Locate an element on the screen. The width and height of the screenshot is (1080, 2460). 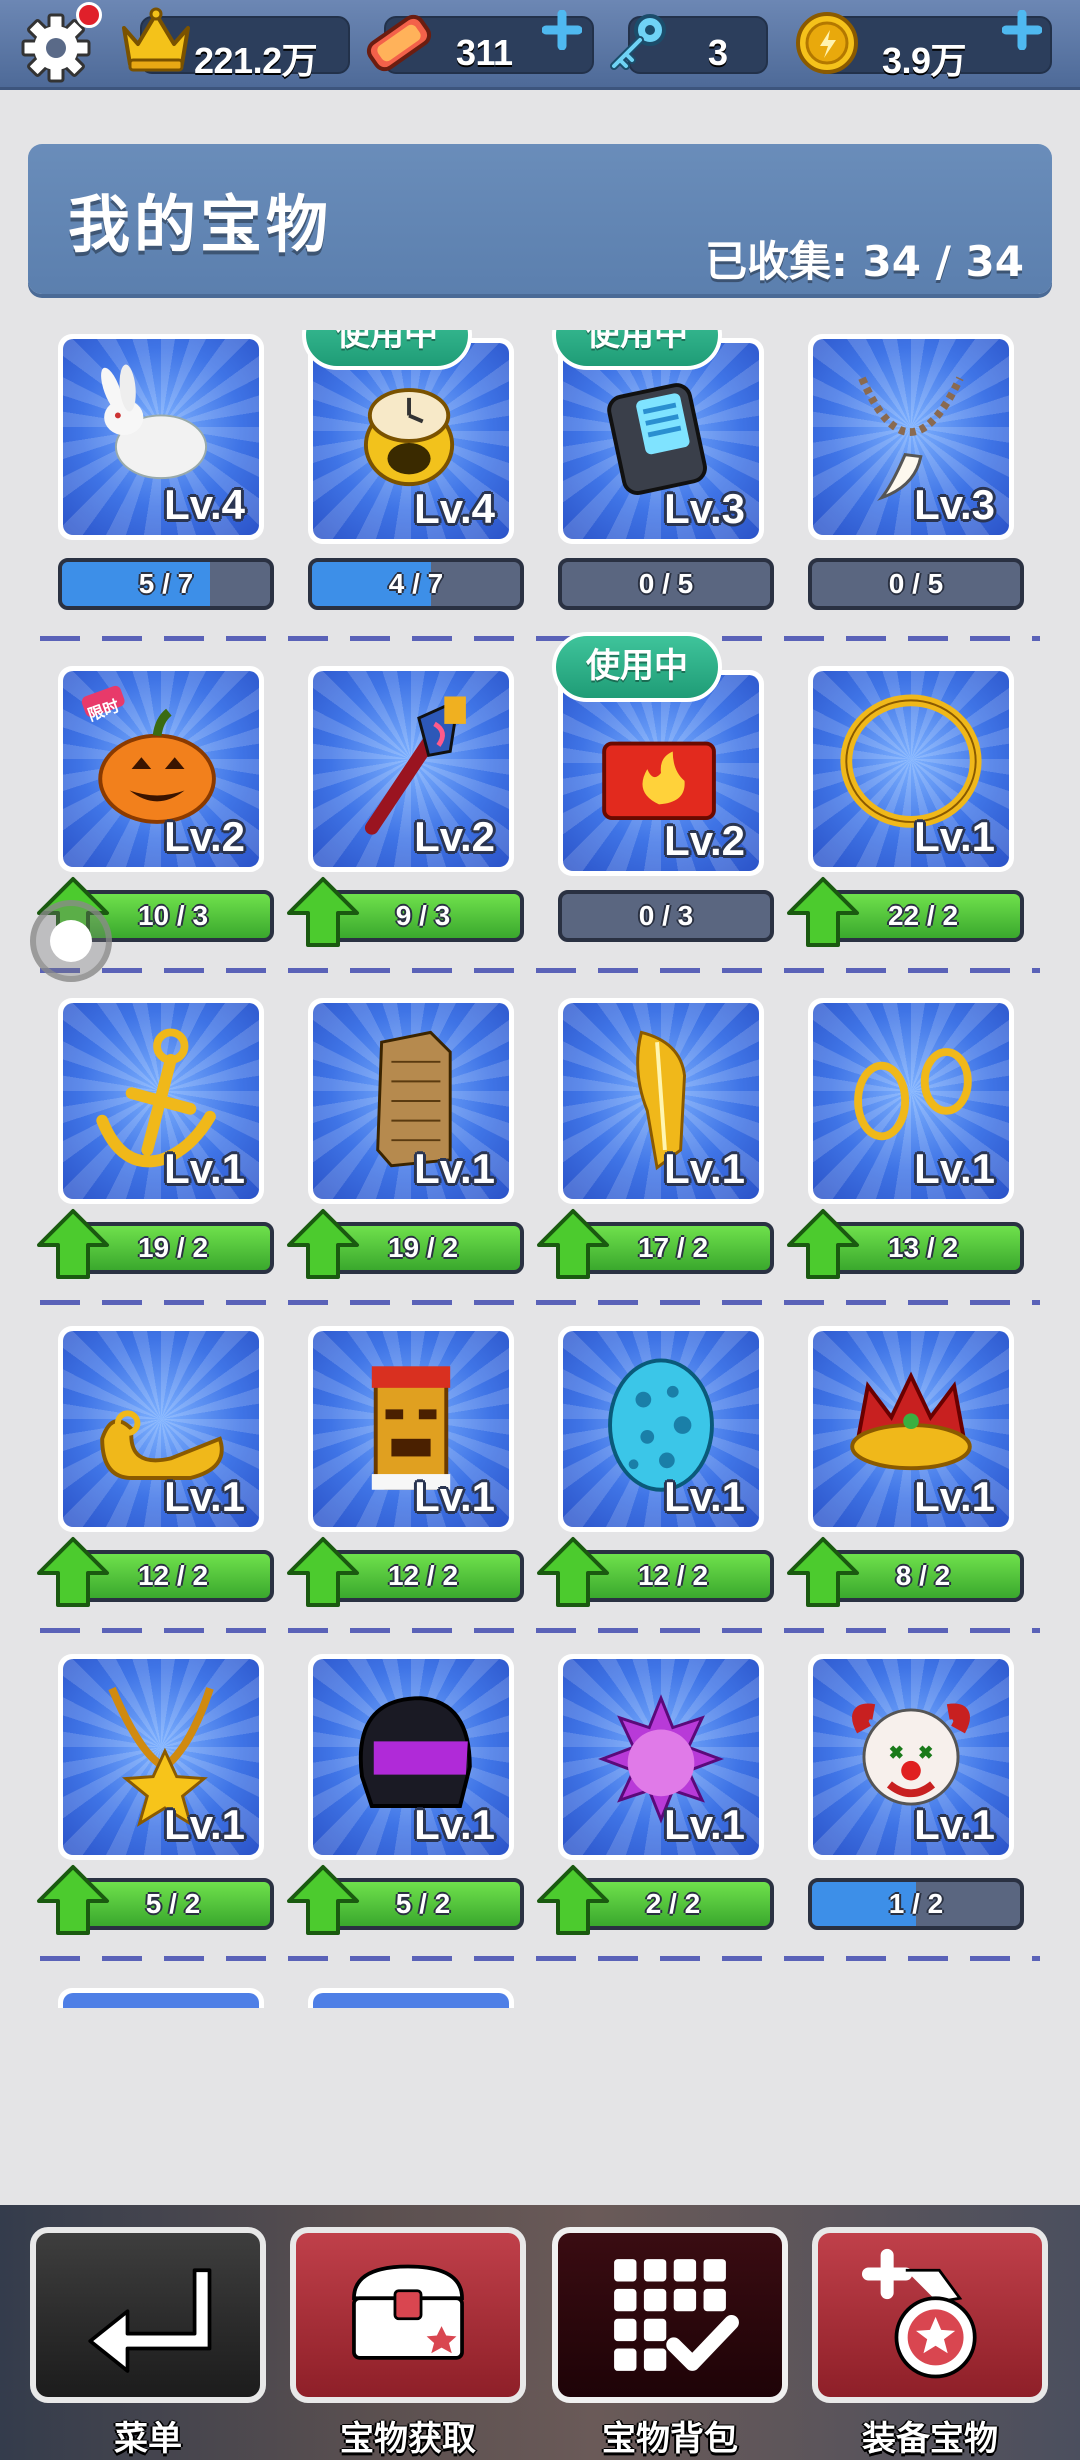
treasure-card-art: 限时 Lv.2 is located at coordinates (161, 769).